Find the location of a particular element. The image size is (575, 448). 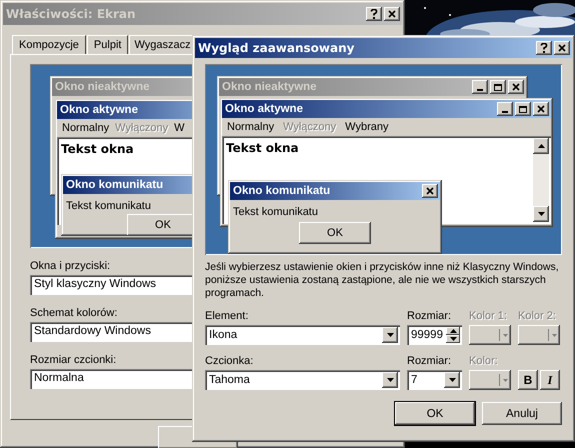

tab: Kompozycje is located at coordinates (49, 44).